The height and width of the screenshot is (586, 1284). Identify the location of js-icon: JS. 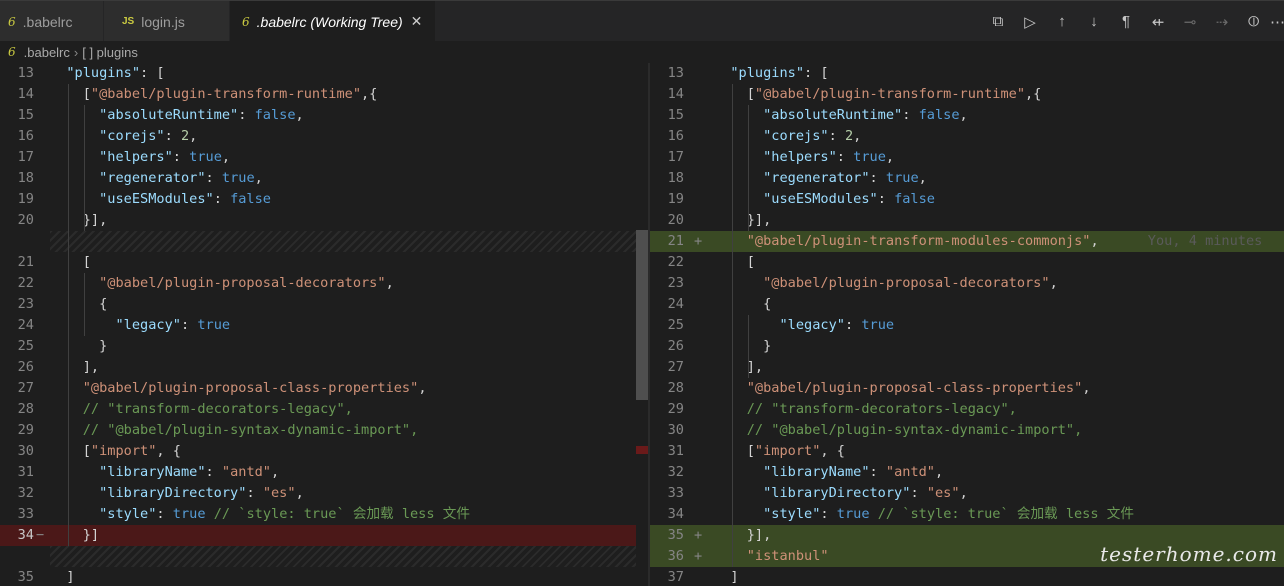
(128, 21).